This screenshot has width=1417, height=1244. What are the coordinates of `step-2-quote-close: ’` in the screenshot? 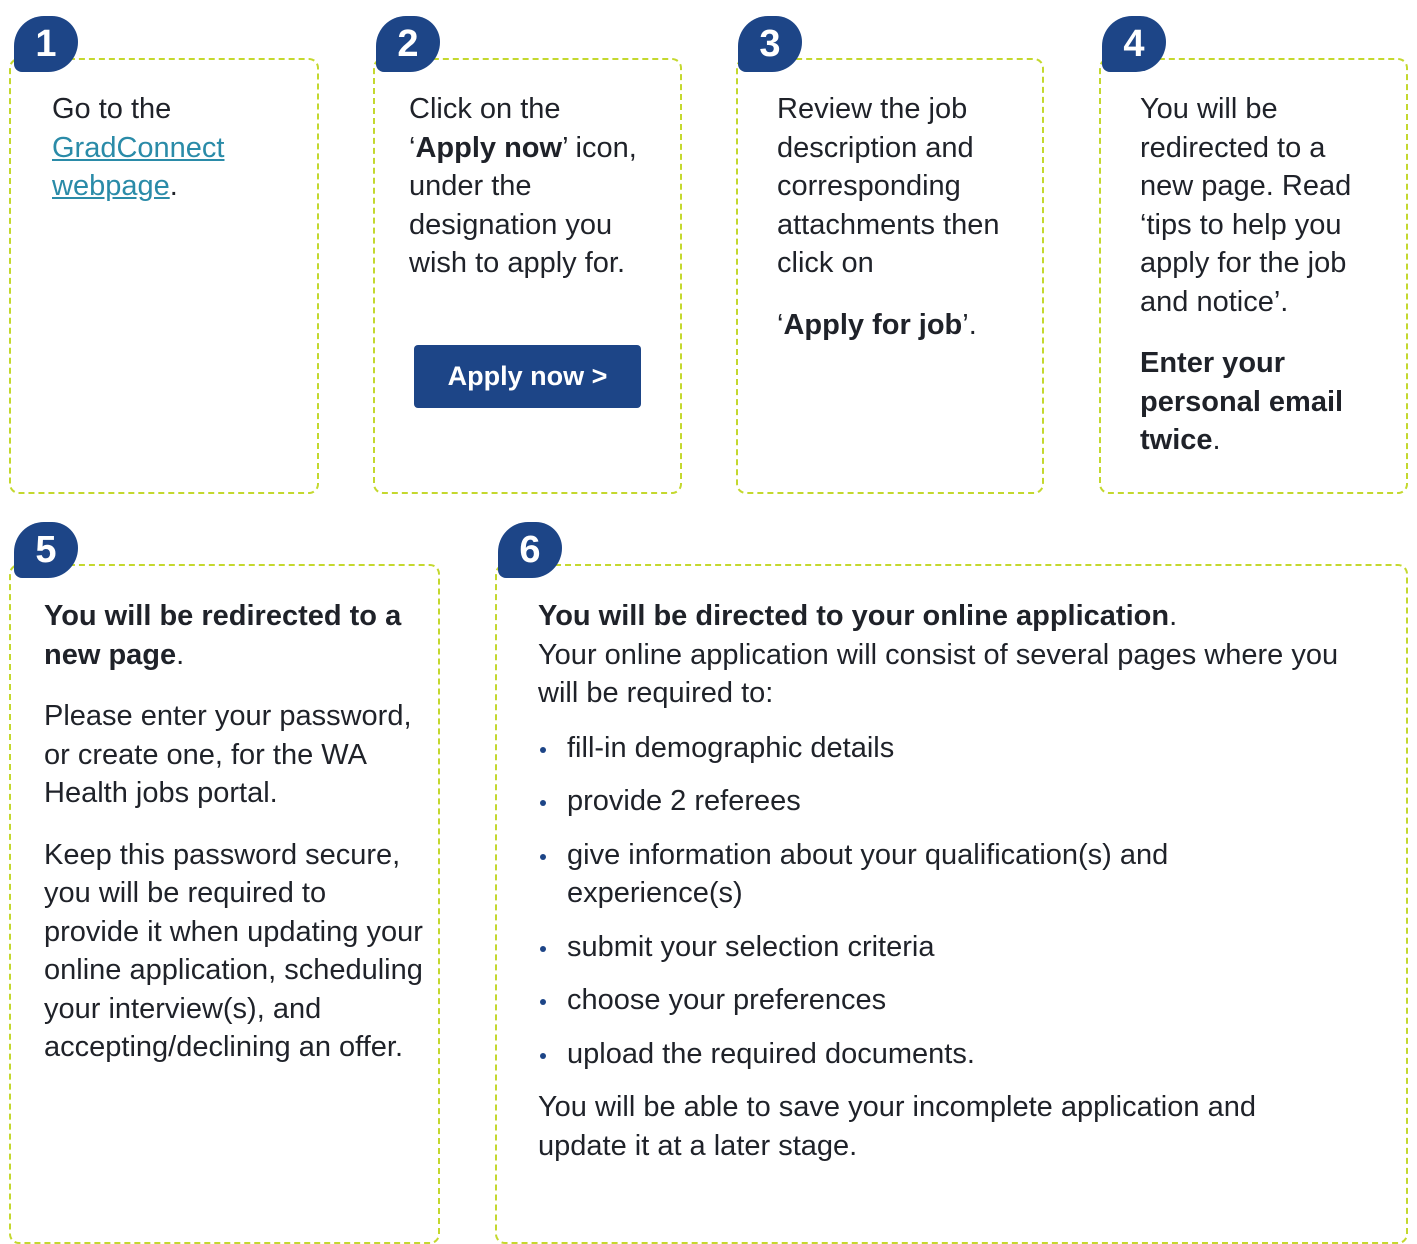 It's located at (565, 147).